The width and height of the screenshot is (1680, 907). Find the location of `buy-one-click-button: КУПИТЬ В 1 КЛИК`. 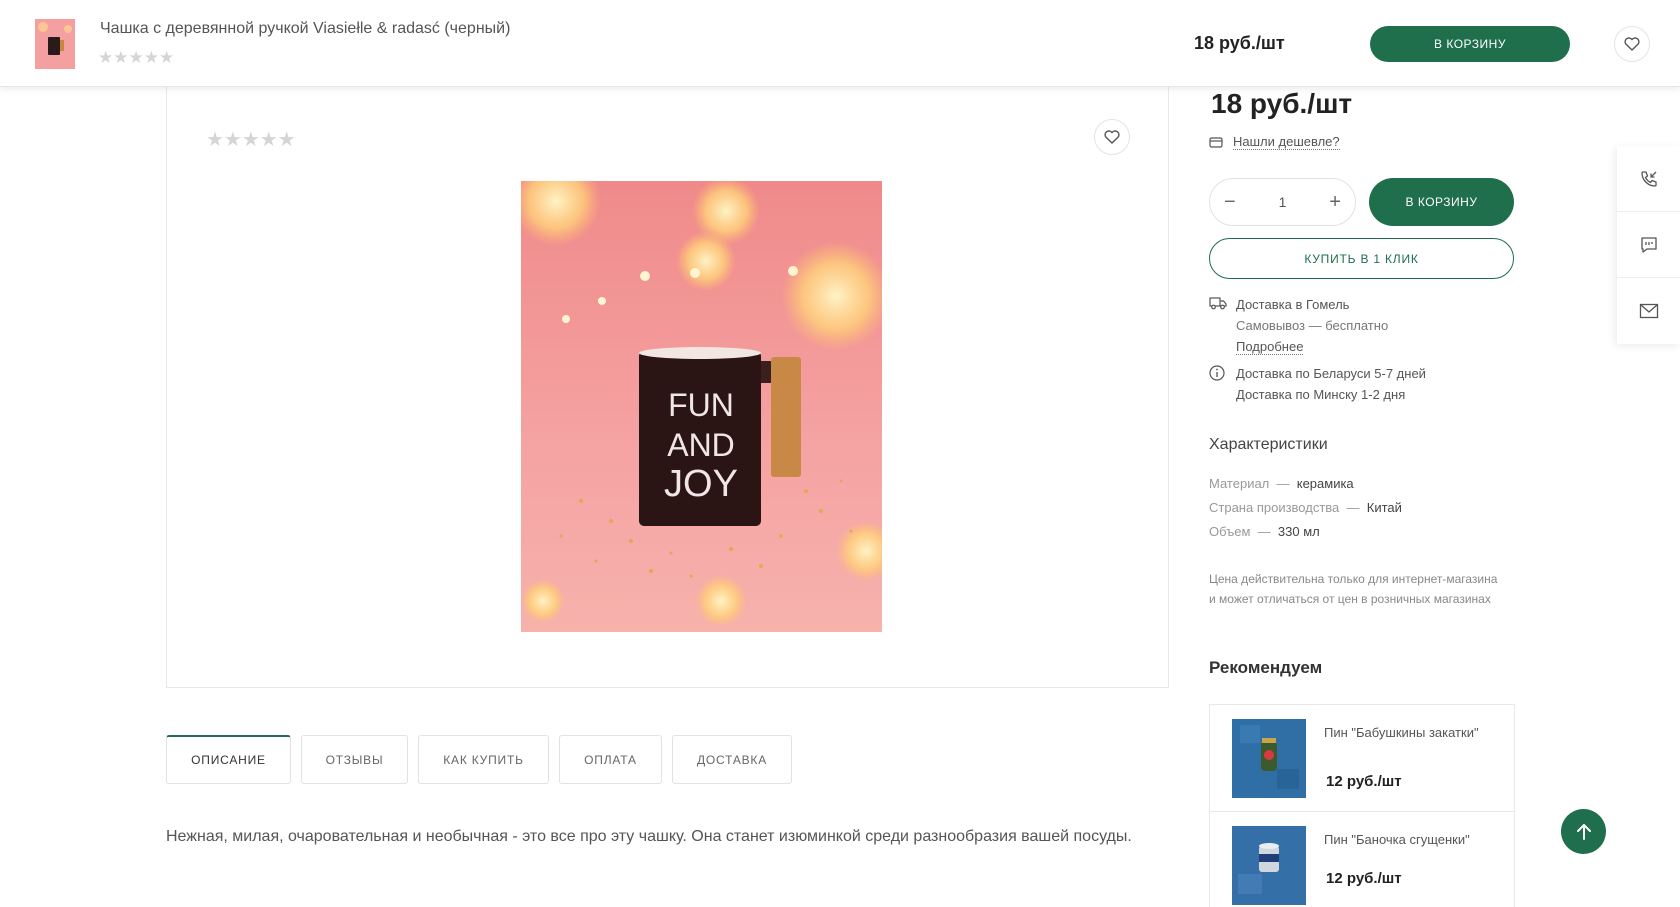

buy-one-click-button: КУПИТЬ В 1 КЛИК is located at coordinates (1361, 258).